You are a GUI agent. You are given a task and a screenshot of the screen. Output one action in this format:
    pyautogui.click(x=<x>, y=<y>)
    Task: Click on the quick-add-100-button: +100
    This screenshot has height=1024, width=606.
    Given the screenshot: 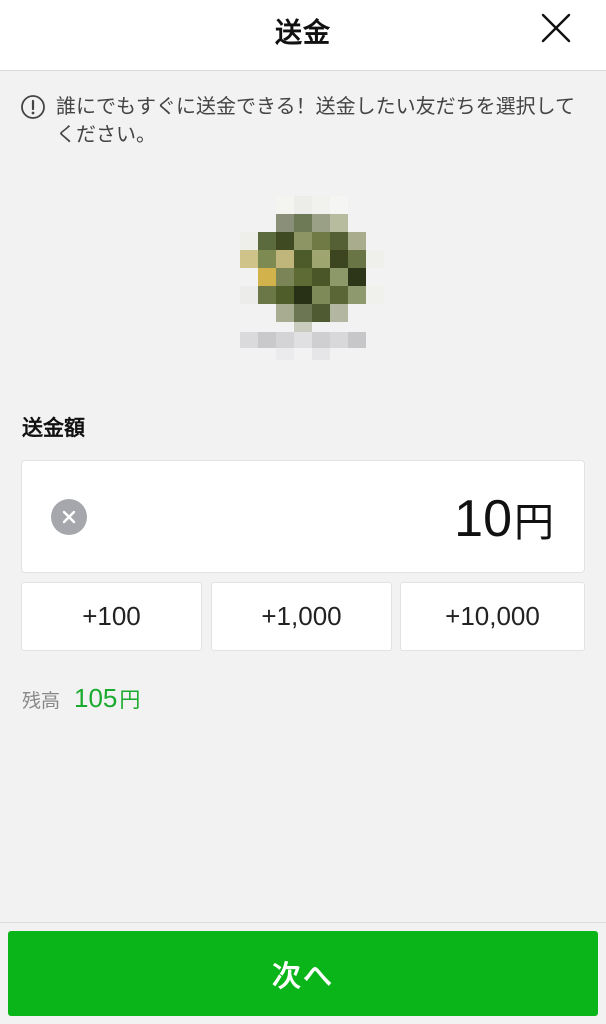 What is the action you would take?
    pyautogui.click(x=111, y=616)
    